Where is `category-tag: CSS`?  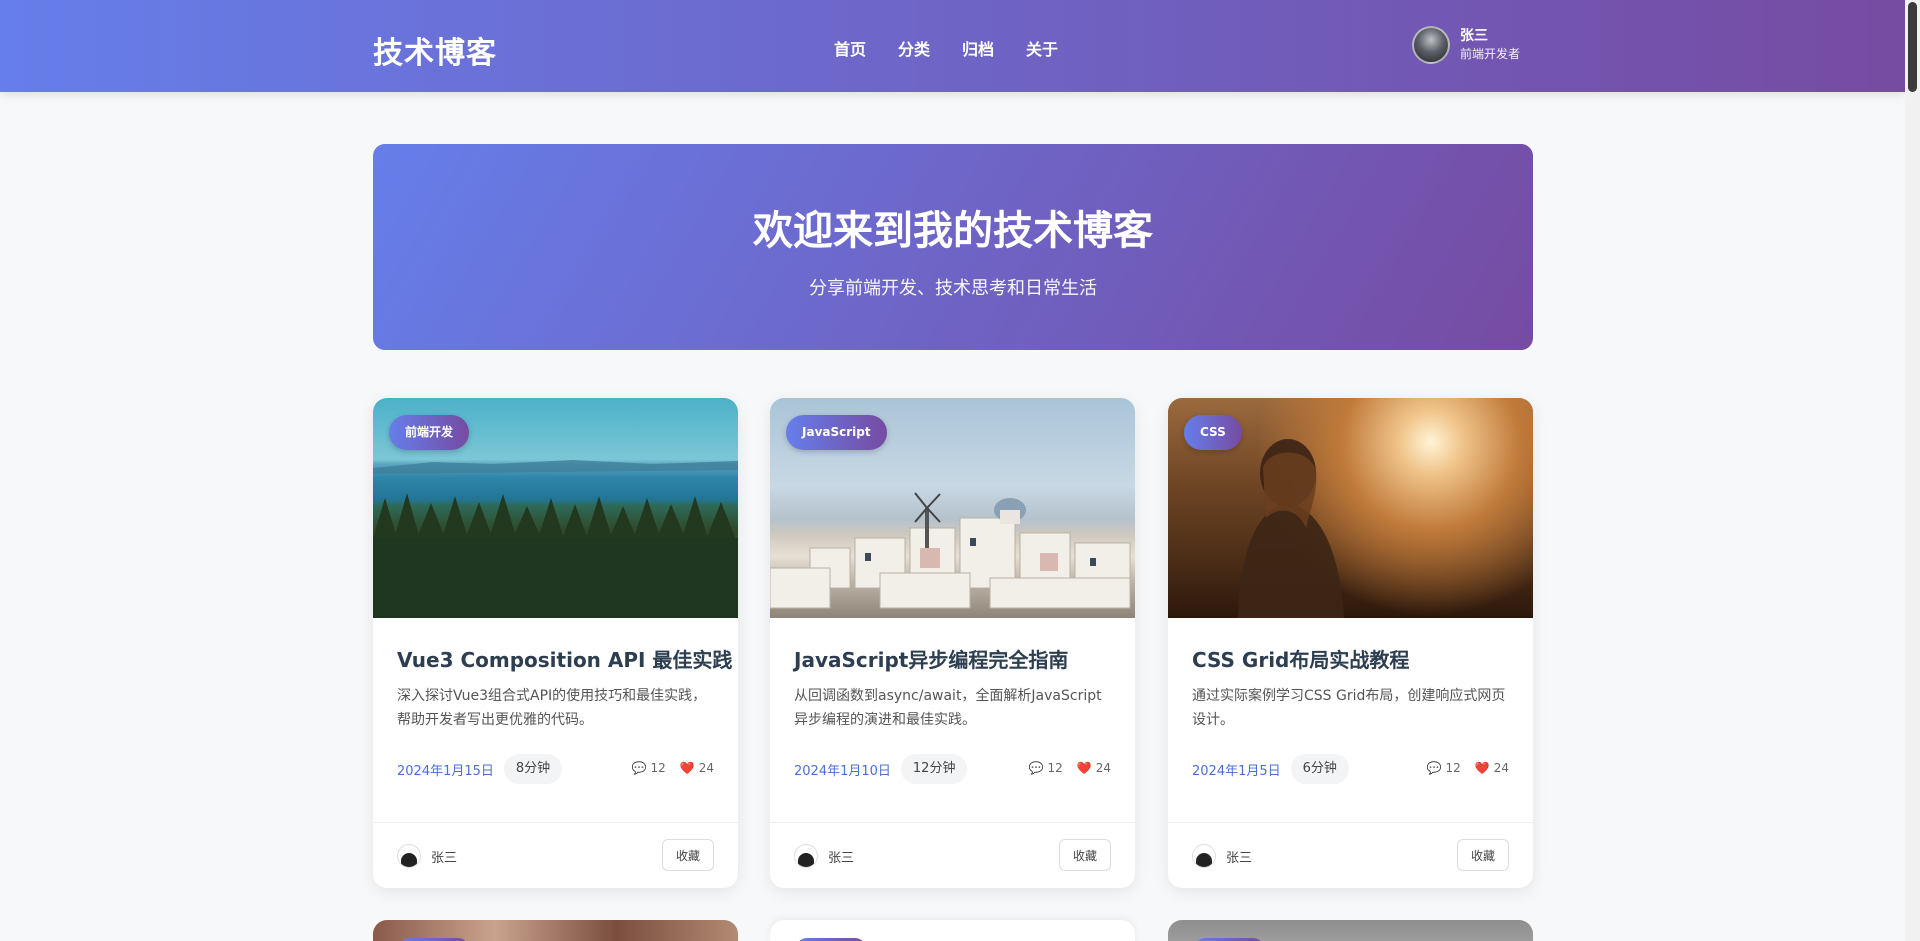 category-tag: CSS is located at coordinates (1213, 432).